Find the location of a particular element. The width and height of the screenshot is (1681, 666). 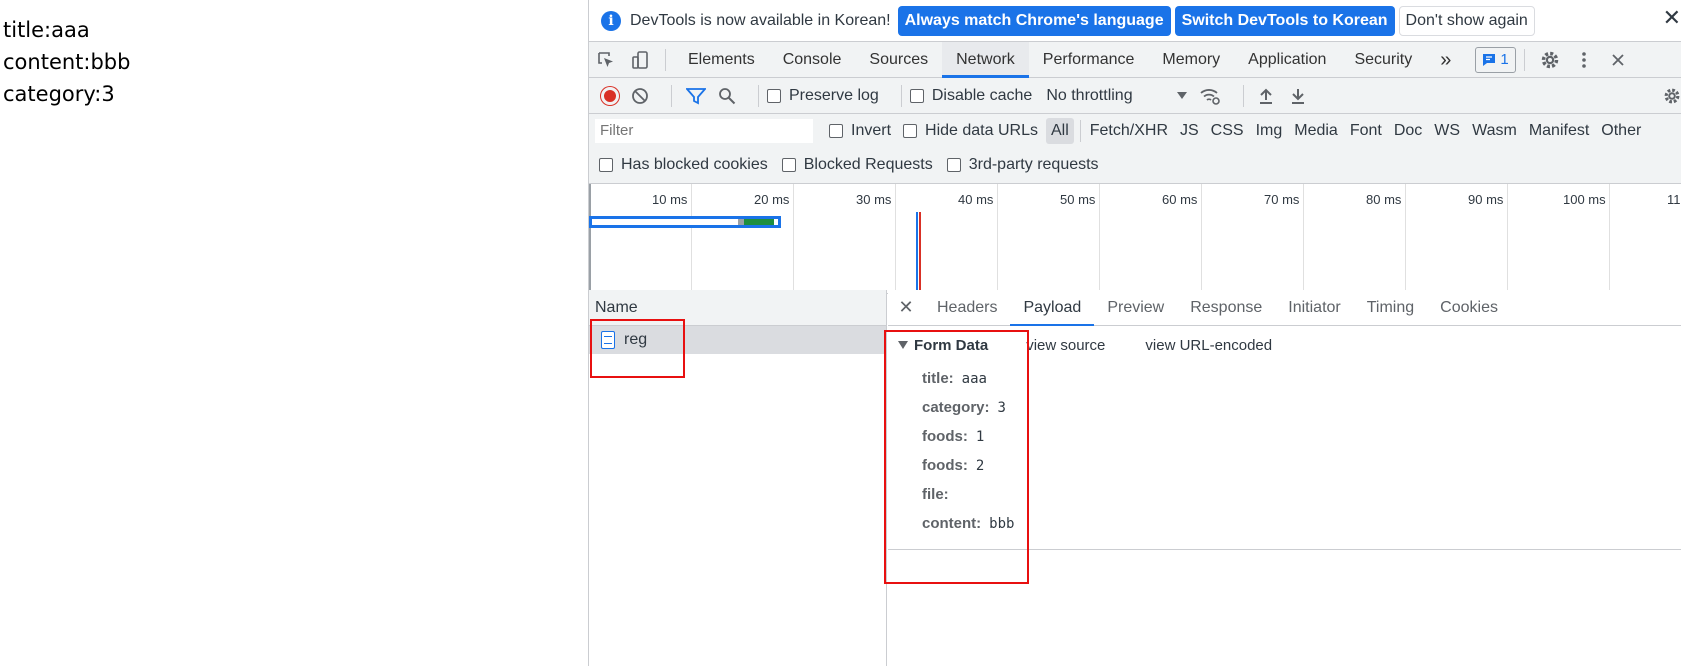

type-filter-ws: WS is located at coordinates (1447, 131).